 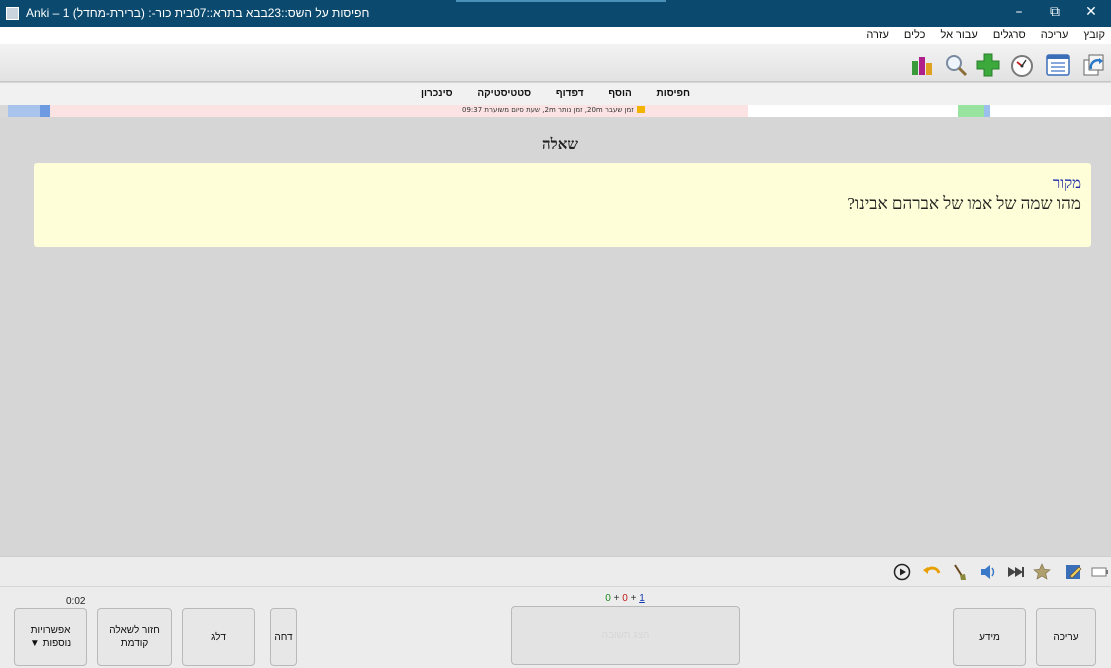 I want to click on show-answer-button: הצג תשובה, so click(x=625, y=635).